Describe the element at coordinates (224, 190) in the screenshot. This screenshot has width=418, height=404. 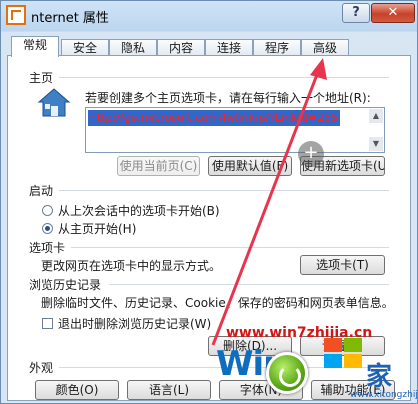
I see `startup-separator` at that location.